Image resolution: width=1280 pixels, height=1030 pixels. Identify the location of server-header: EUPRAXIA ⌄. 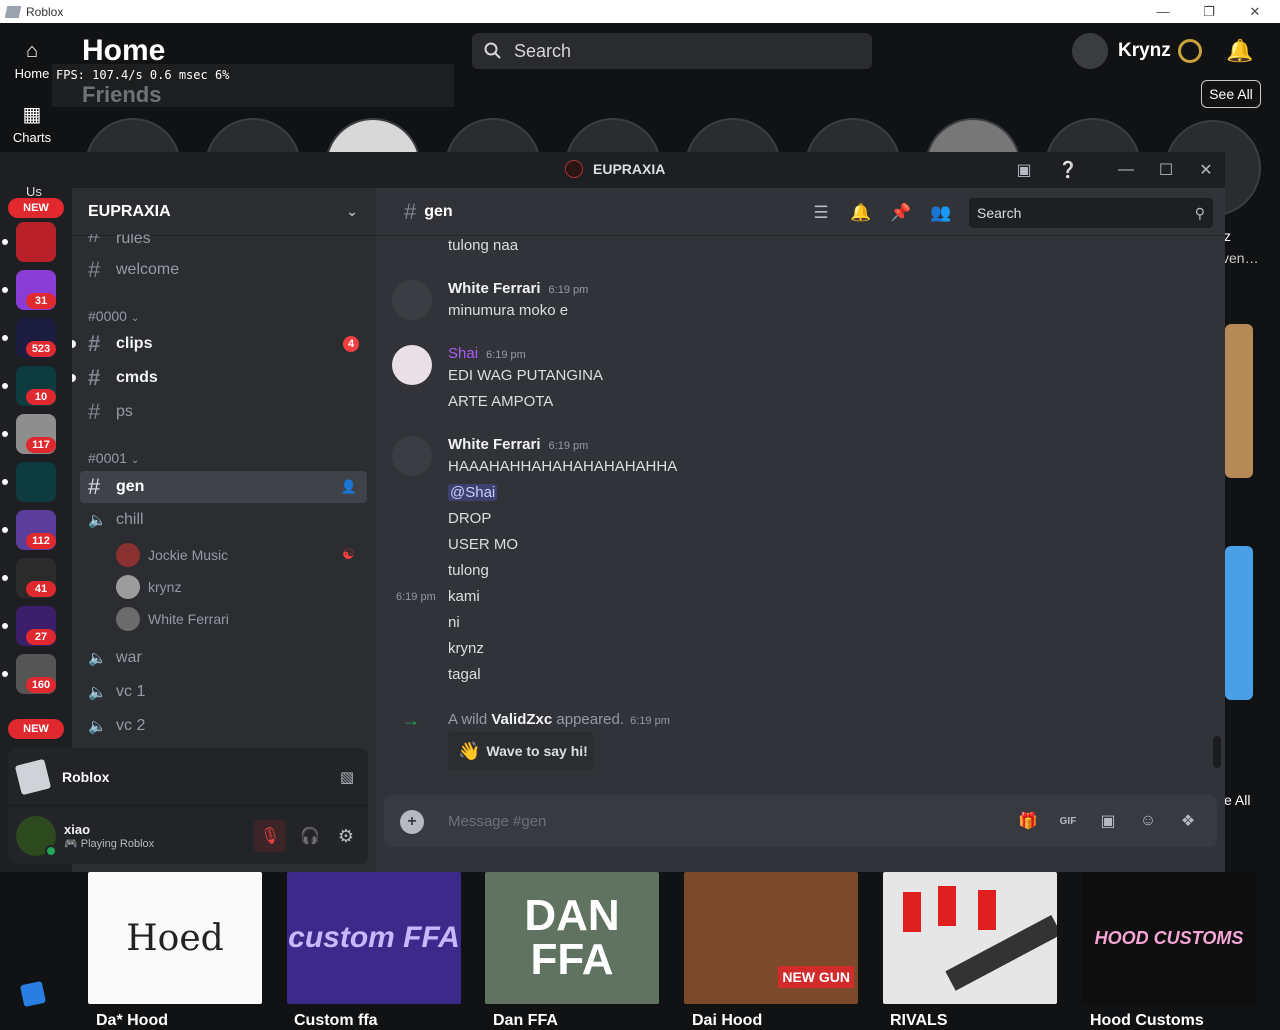
(224, 212).